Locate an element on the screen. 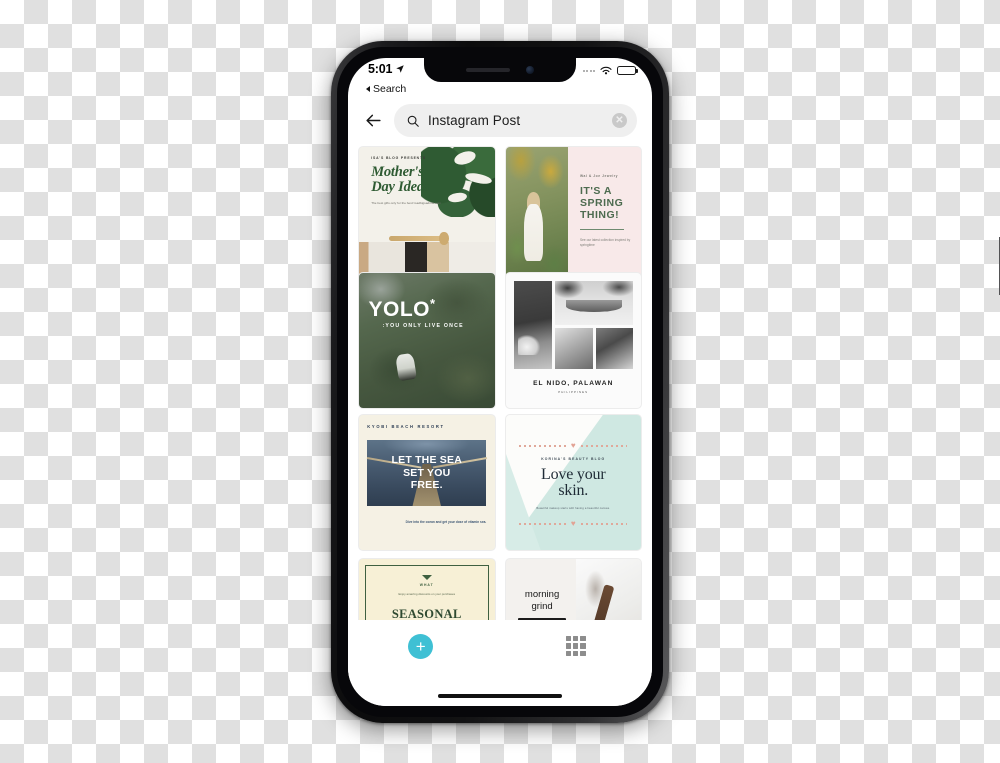 This screenshot has height=763, width=1000. card-kicker: ISA'S BLOG PRESENTS is located at coordinates (399, 158).